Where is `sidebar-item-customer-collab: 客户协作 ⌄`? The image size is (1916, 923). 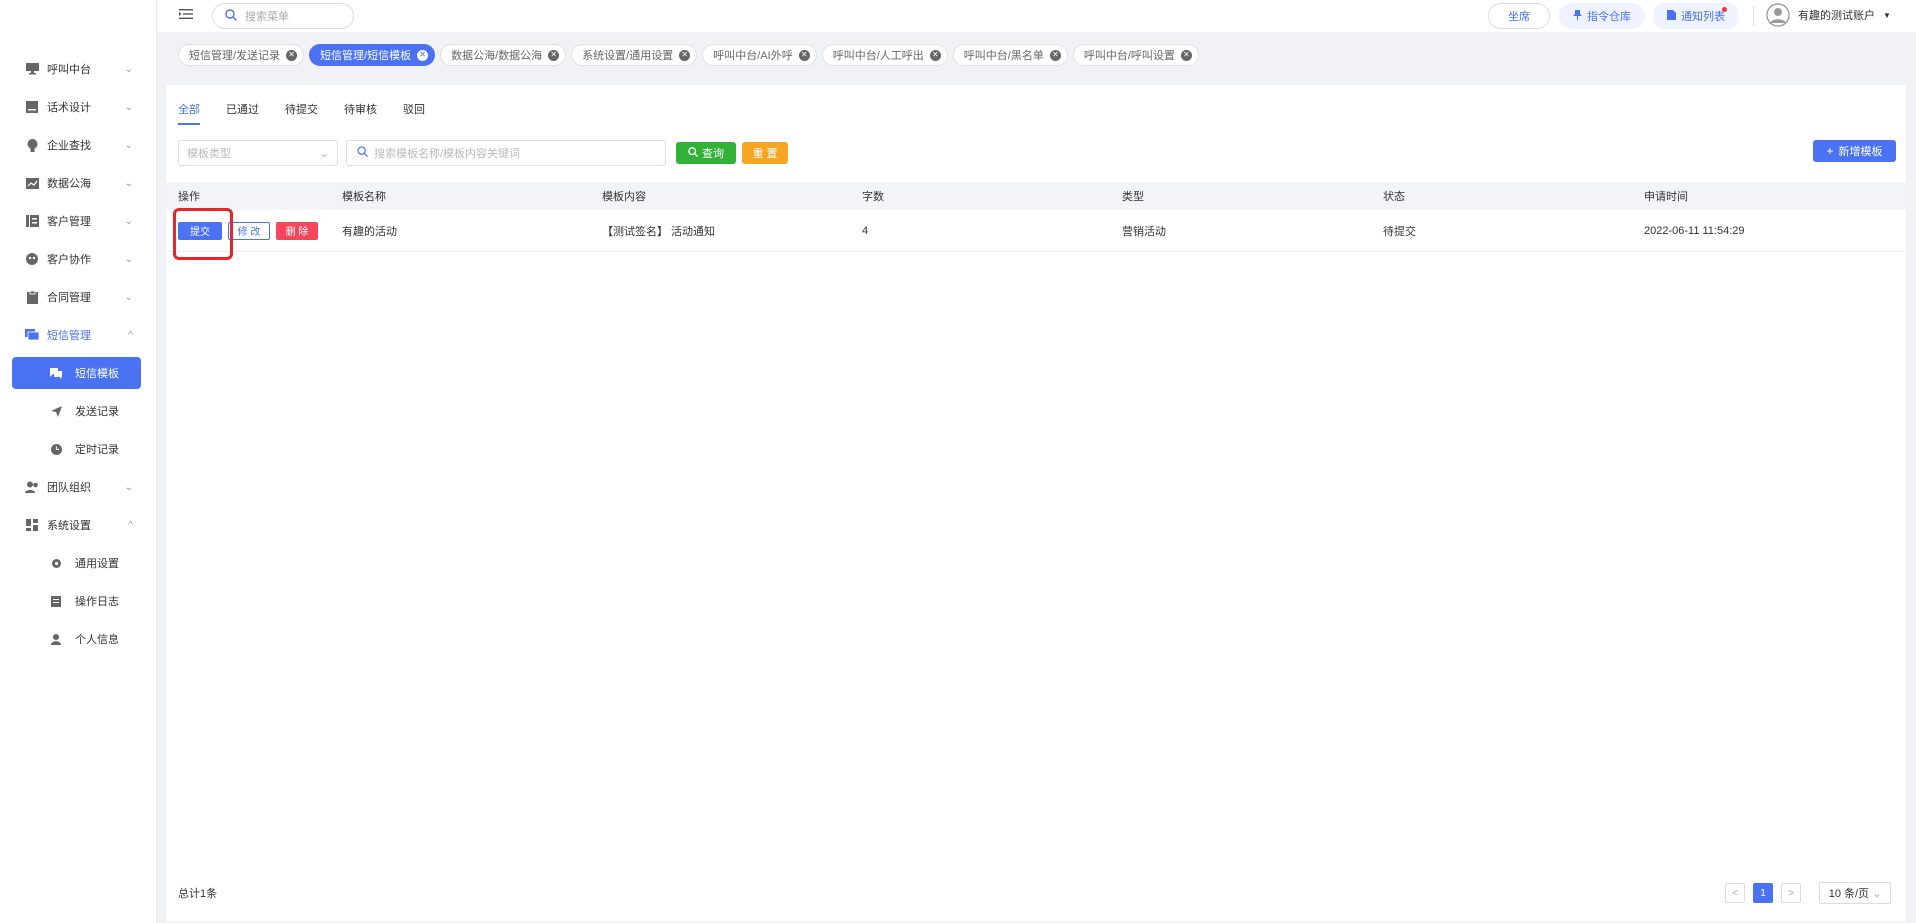
sidebar-item-customer-collab: 客户协作 ⌄ is located at coordinates (78, 259).